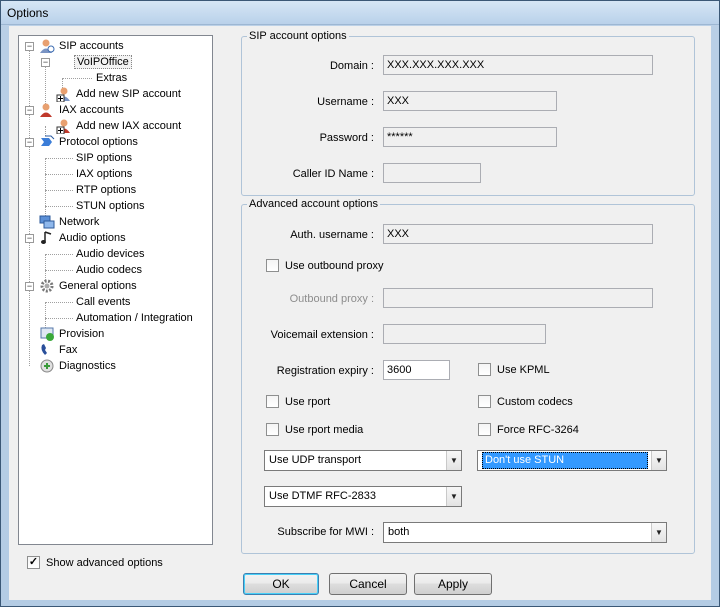  I want to click on stun-select: Don't use STUN ▼, so click(572, 460).